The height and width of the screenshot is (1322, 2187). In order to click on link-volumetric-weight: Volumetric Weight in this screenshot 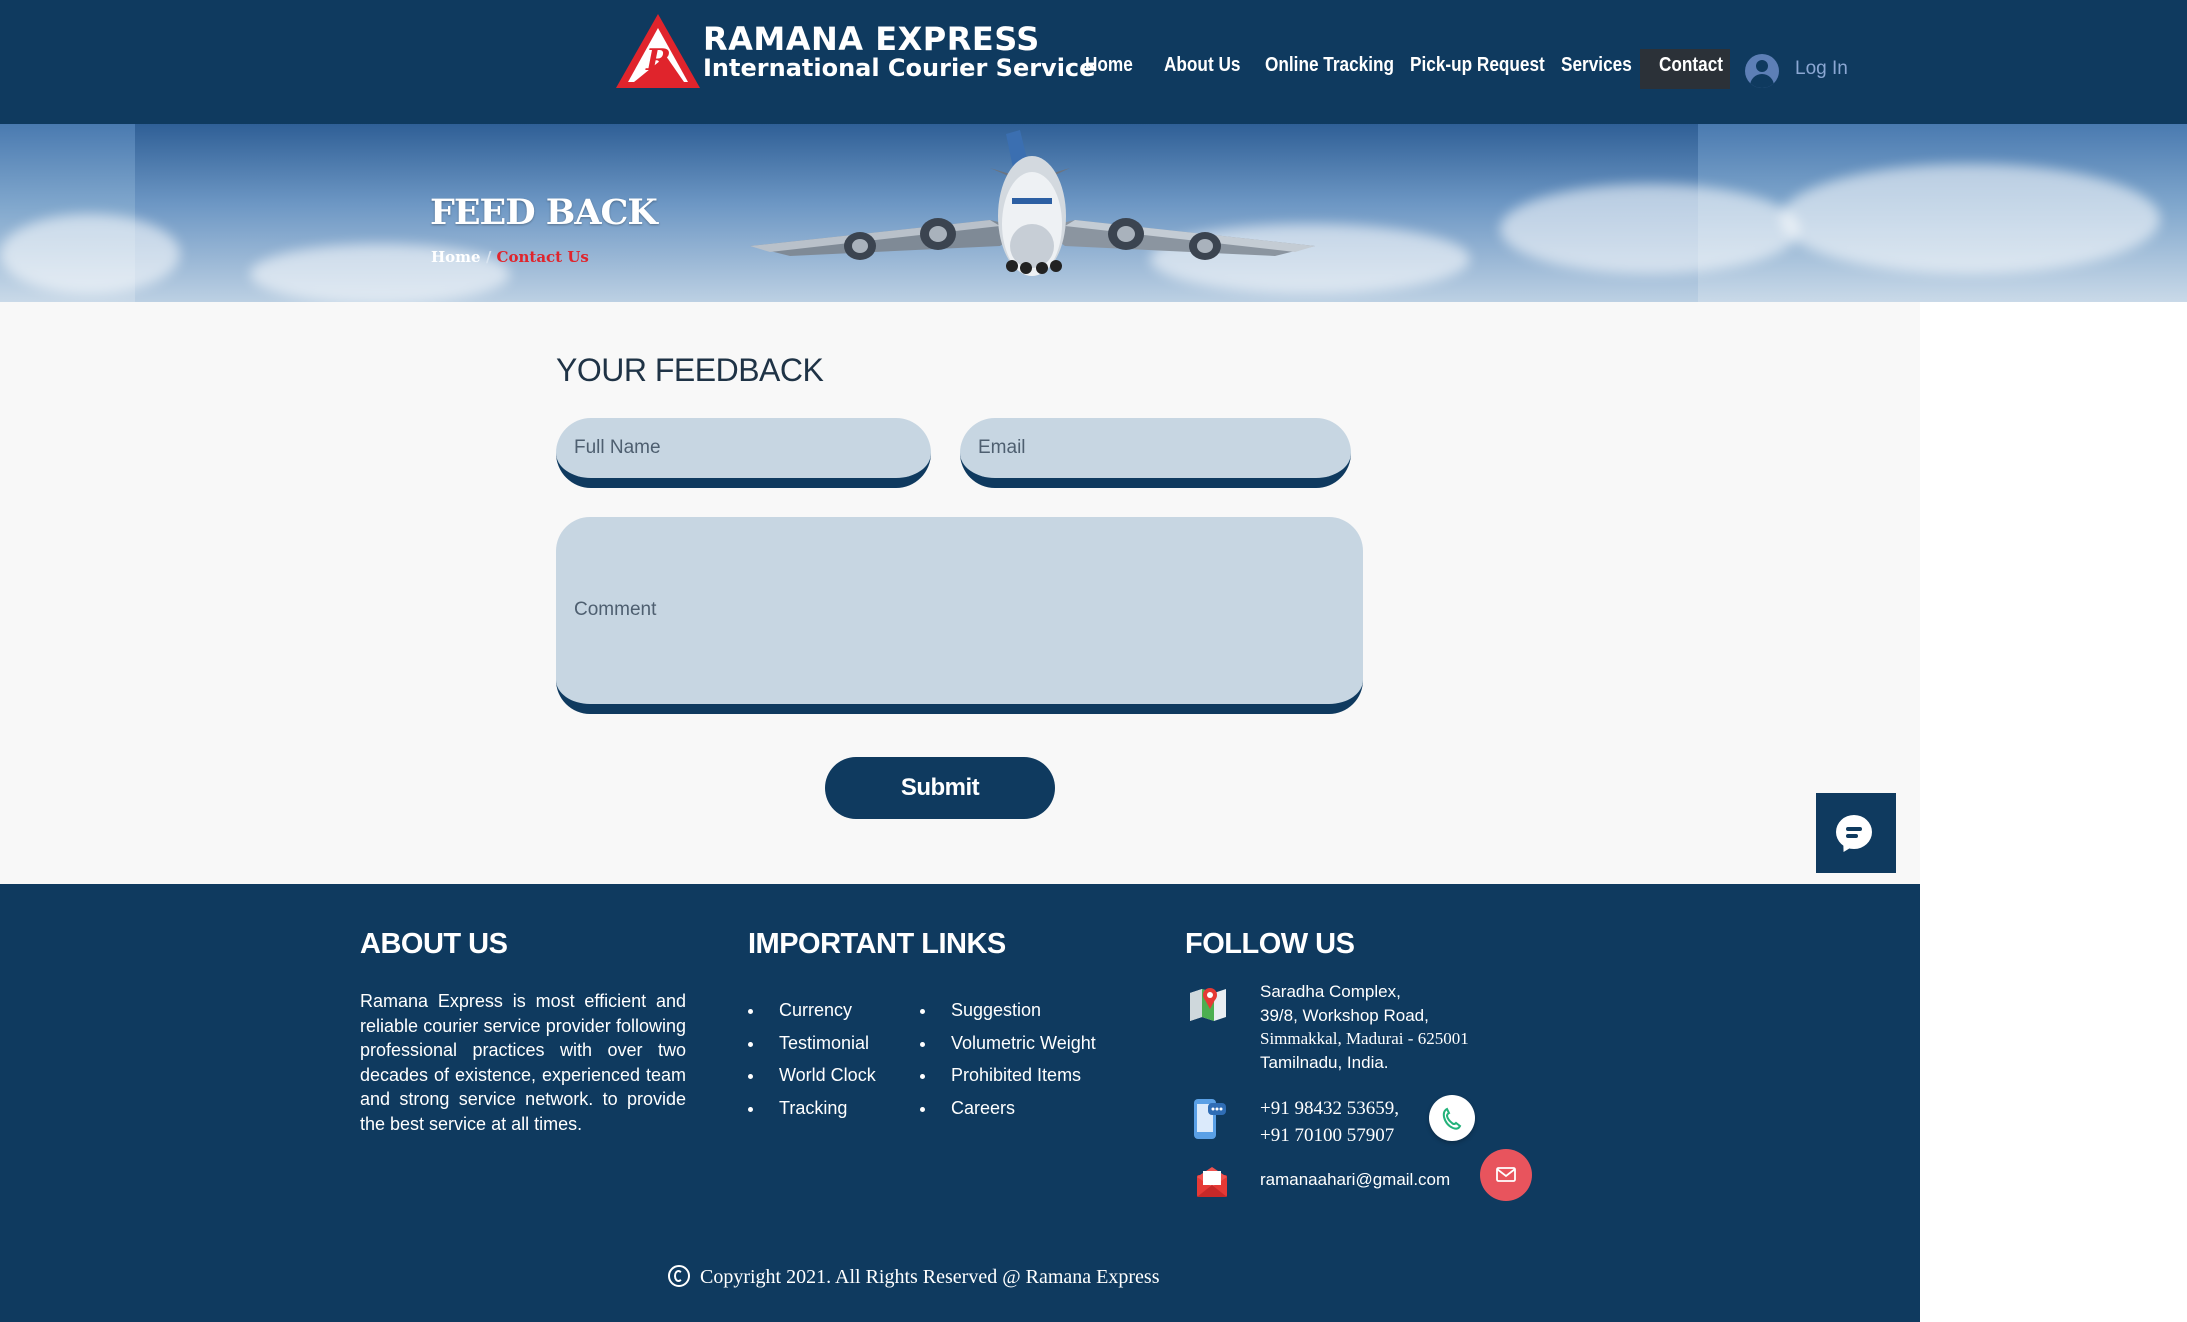, I will do `click(1008, 1049)`.